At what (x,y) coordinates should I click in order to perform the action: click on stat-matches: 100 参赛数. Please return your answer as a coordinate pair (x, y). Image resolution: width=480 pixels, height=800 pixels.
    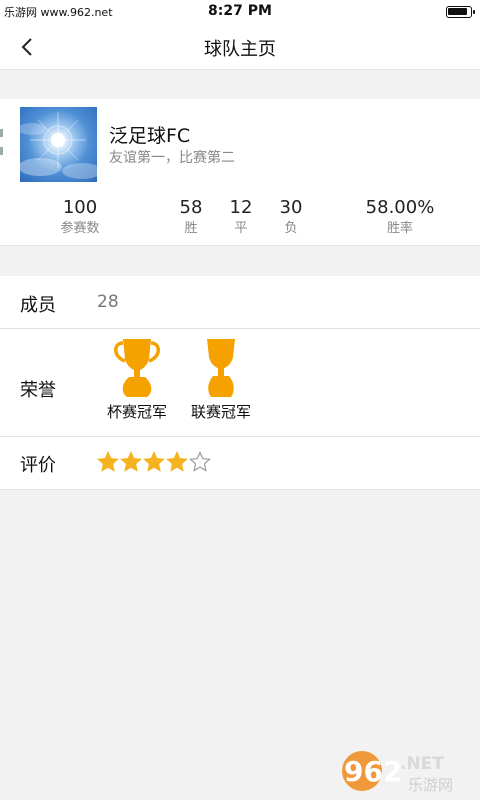
    Looking at the image, I should click on (80, 217).